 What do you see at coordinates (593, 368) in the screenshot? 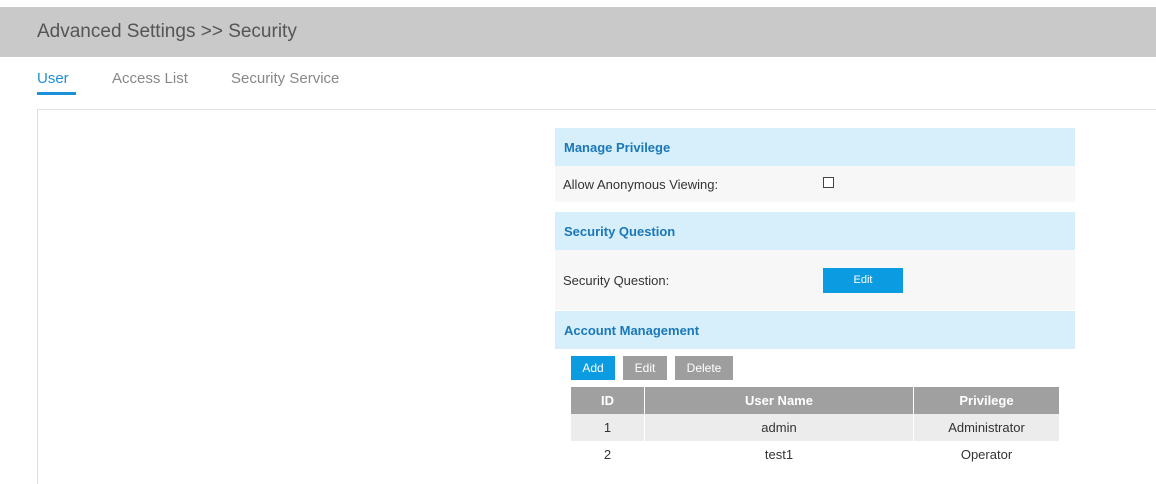
I see `add-user-button: Add` at bounding box center [593, 368].